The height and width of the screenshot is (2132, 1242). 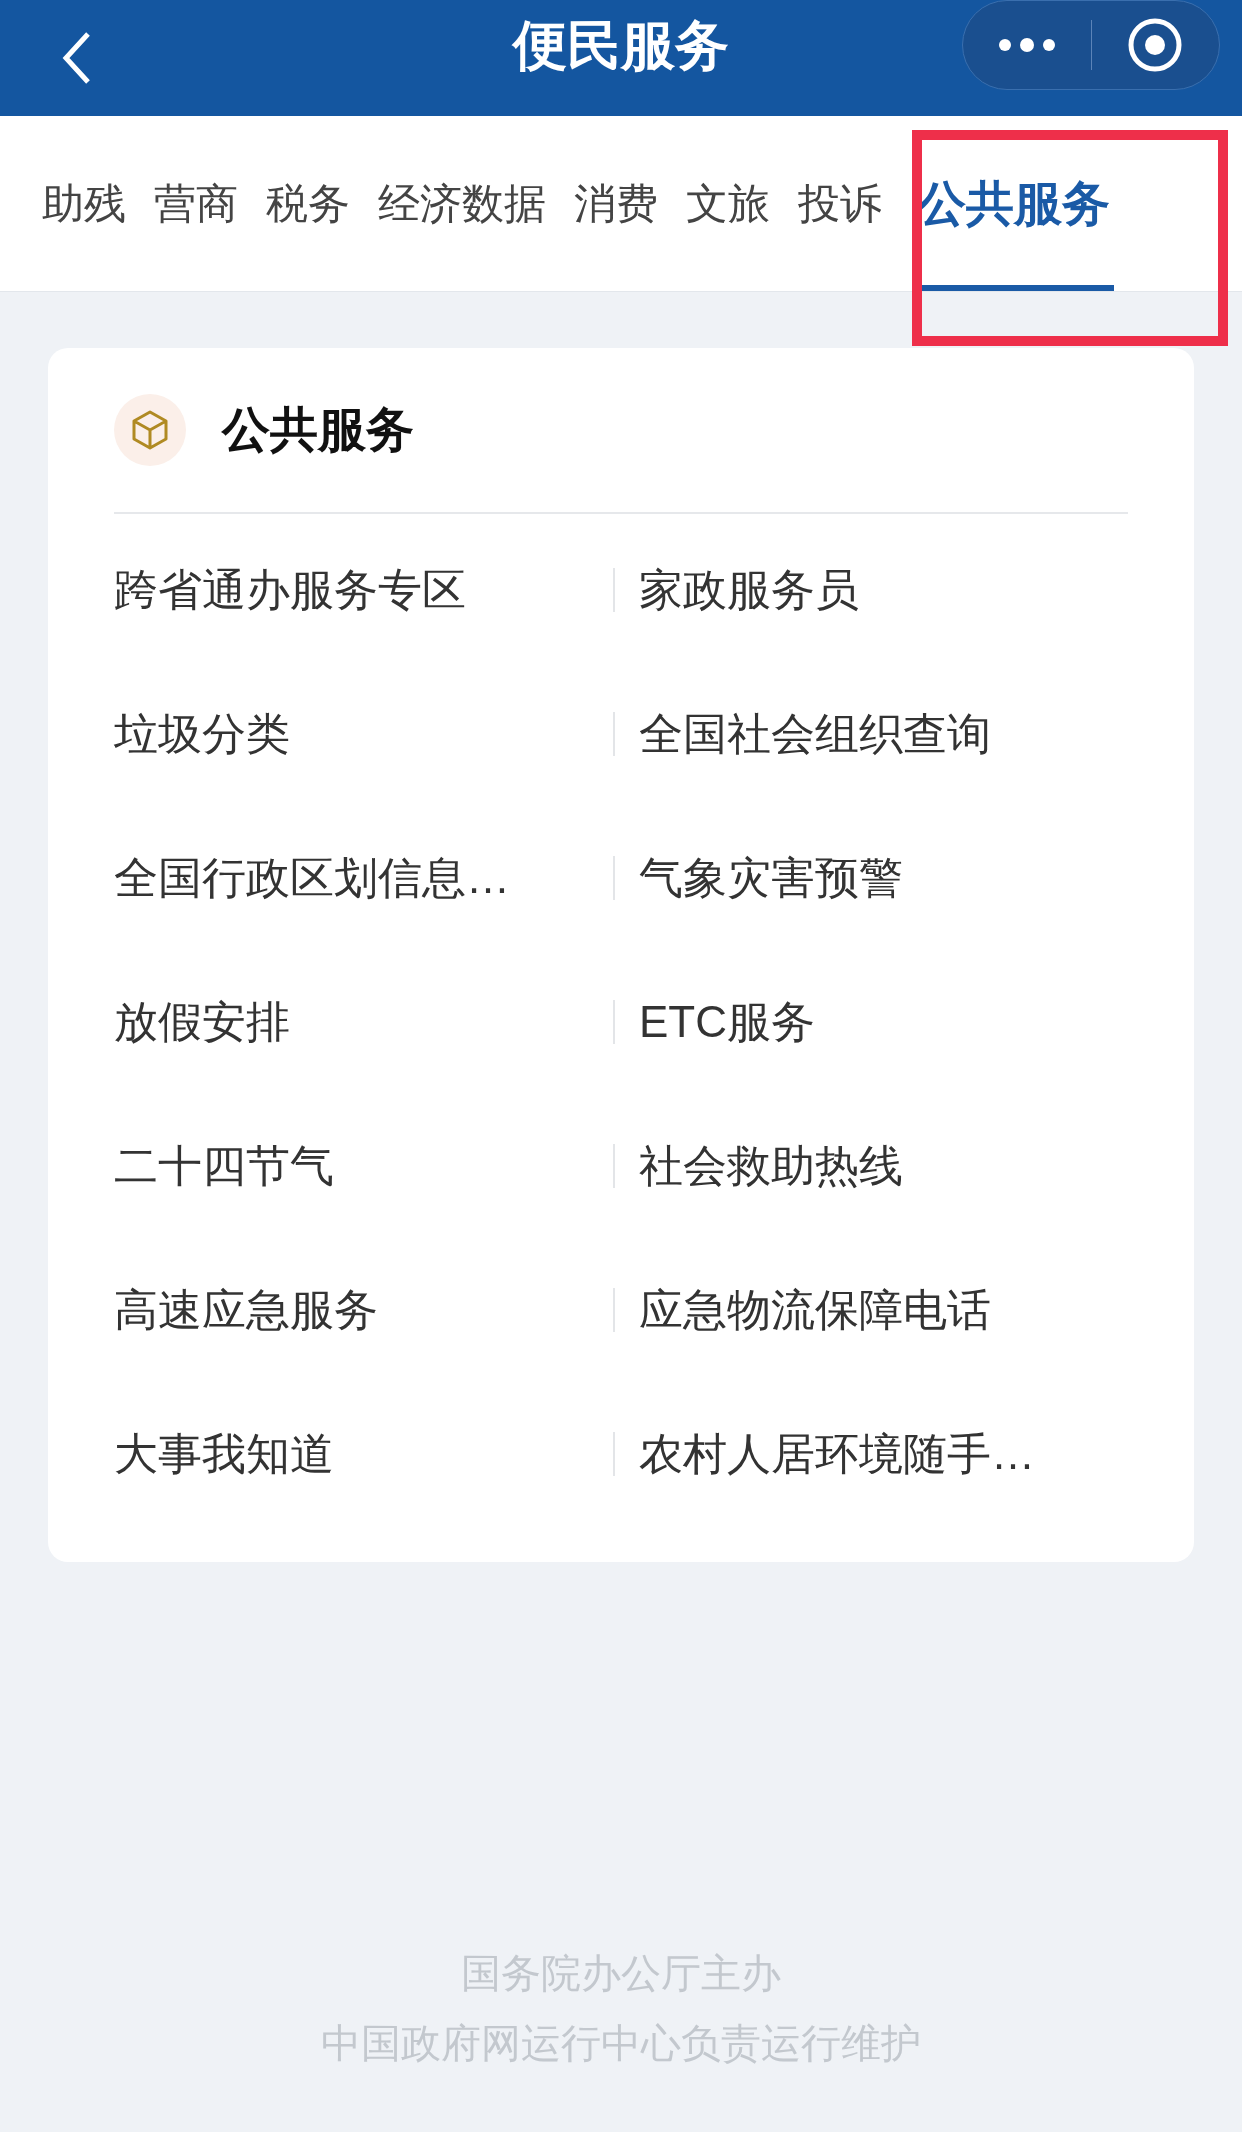 What do you see at coordinates (290, 590) in the screenshot?
I see `service-link: 跨省通办服务专区` at bounding box center [290, 590].